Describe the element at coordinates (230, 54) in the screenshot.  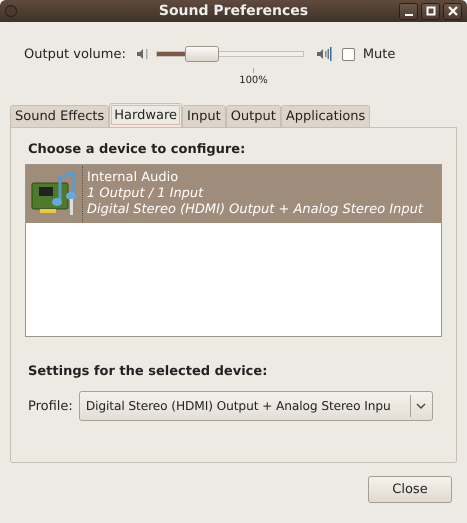
I see `volume-slider` at that location.